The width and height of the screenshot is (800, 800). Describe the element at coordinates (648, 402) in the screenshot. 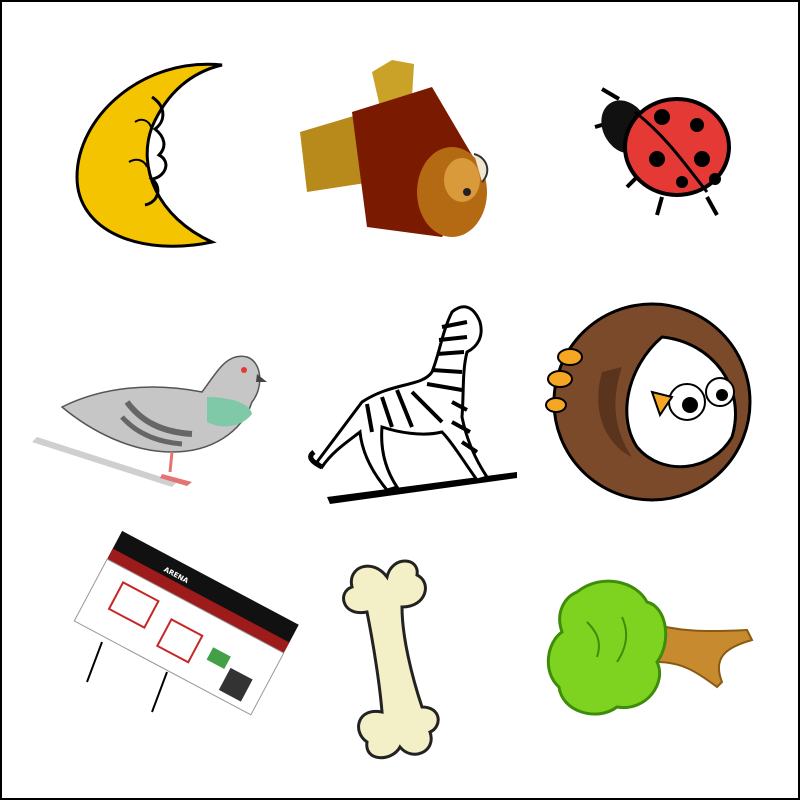

I see `owl-icon` at that location.